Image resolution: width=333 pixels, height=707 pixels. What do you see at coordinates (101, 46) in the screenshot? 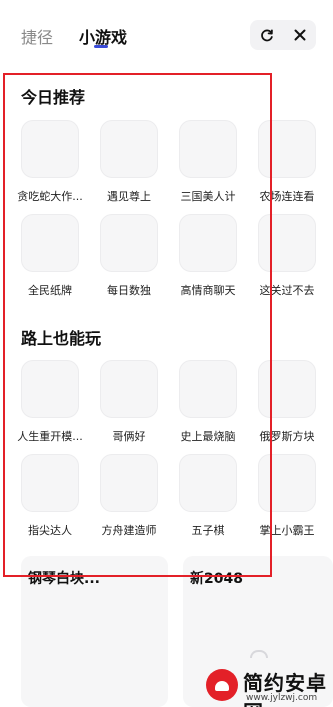
I see `active-tab-indicator` at bounding box center [101, 46].